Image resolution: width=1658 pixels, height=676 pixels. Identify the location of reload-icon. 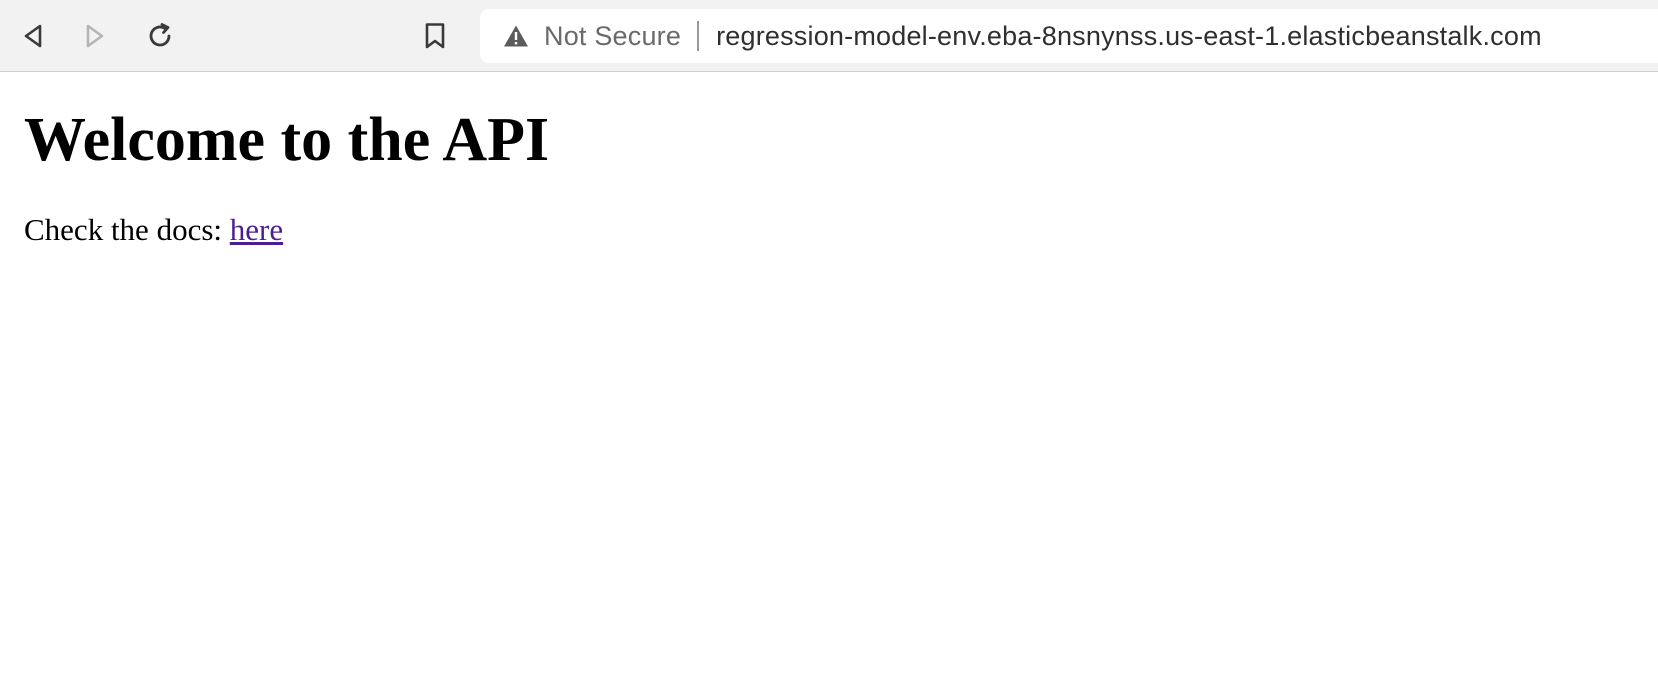
(160, 35).